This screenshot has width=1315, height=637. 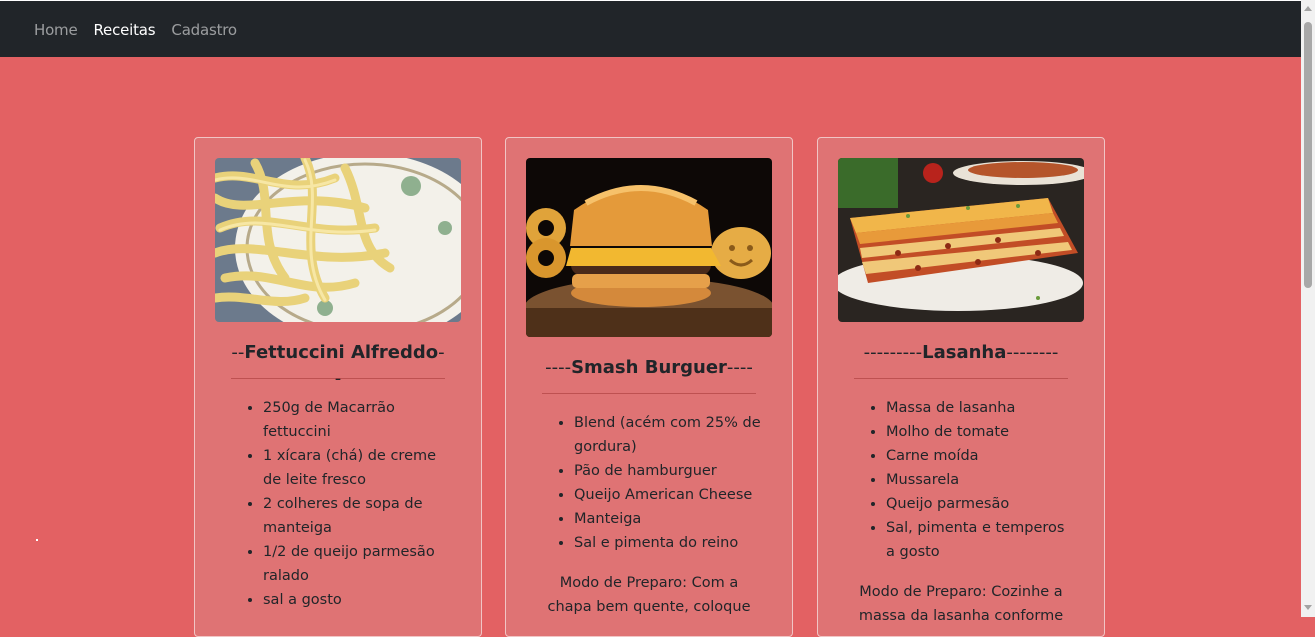 What do you see at coordinates (357, 420) in the screenshot?
I see `list-item: 250g de Macarrão fettuccini` at bounding box center [357, 420].